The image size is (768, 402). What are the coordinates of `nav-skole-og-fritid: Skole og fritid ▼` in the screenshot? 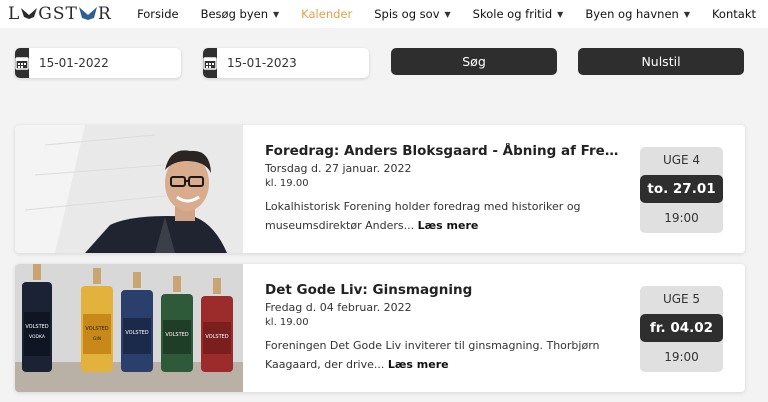 It's located at (518, 14).